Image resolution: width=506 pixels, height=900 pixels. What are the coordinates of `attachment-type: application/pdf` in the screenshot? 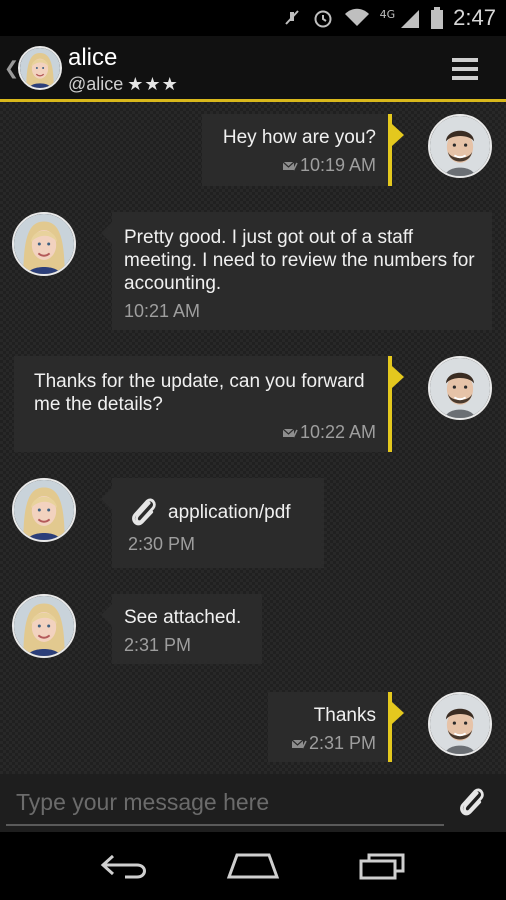 It's located at (229, 512).